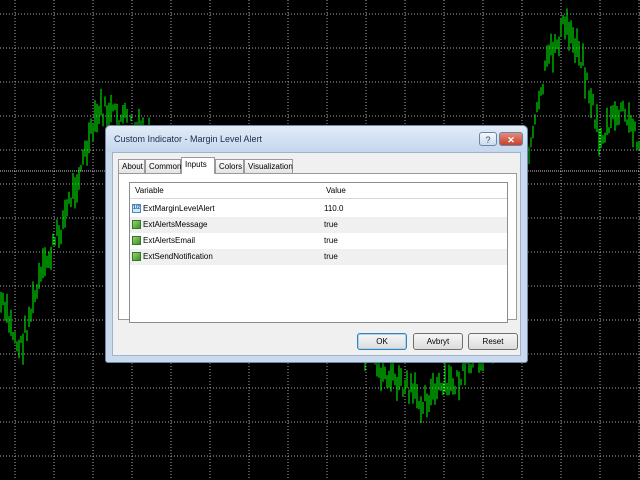  I want to click on table-row: ExtAlertsEmail true, so click(318, 241).